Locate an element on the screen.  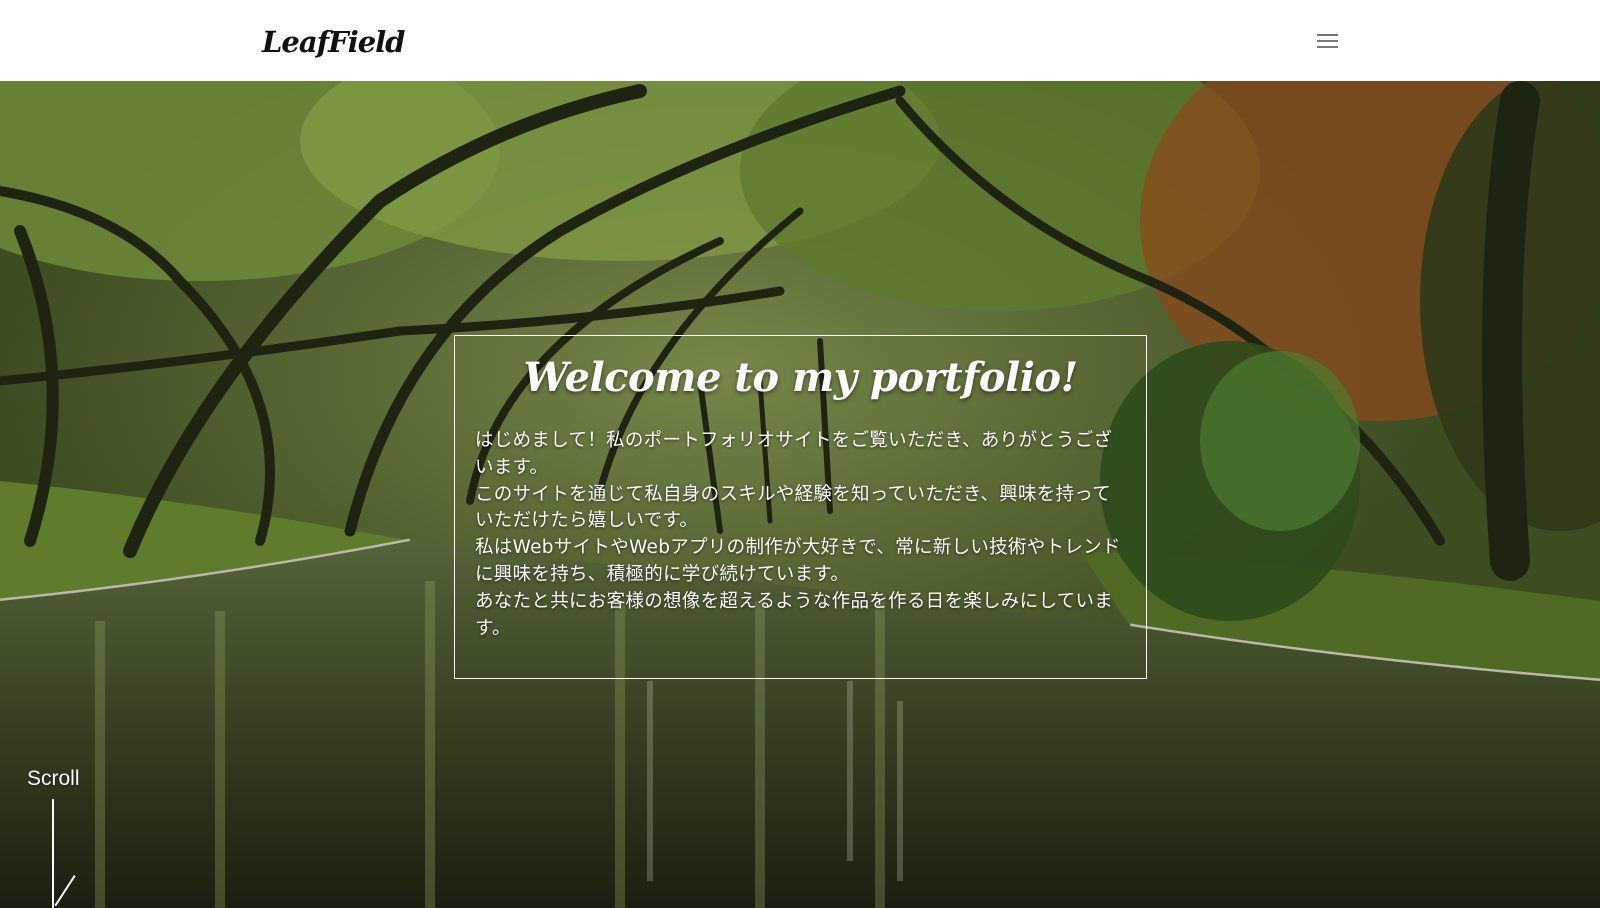
intro-paragraph: はじめまして！私のポートフォリオサイトをご覧いただき、ありがとうございます。 is located at coordinates (794, 454).